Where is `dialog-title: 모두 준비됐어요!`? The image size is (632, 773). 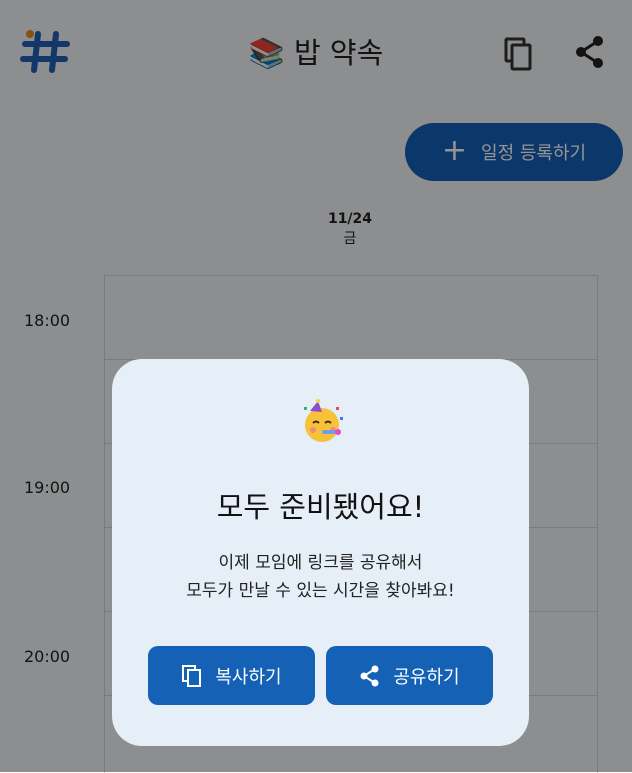
dialog-title: 모두 준비됐어요! is located at coordinates (320, 507).